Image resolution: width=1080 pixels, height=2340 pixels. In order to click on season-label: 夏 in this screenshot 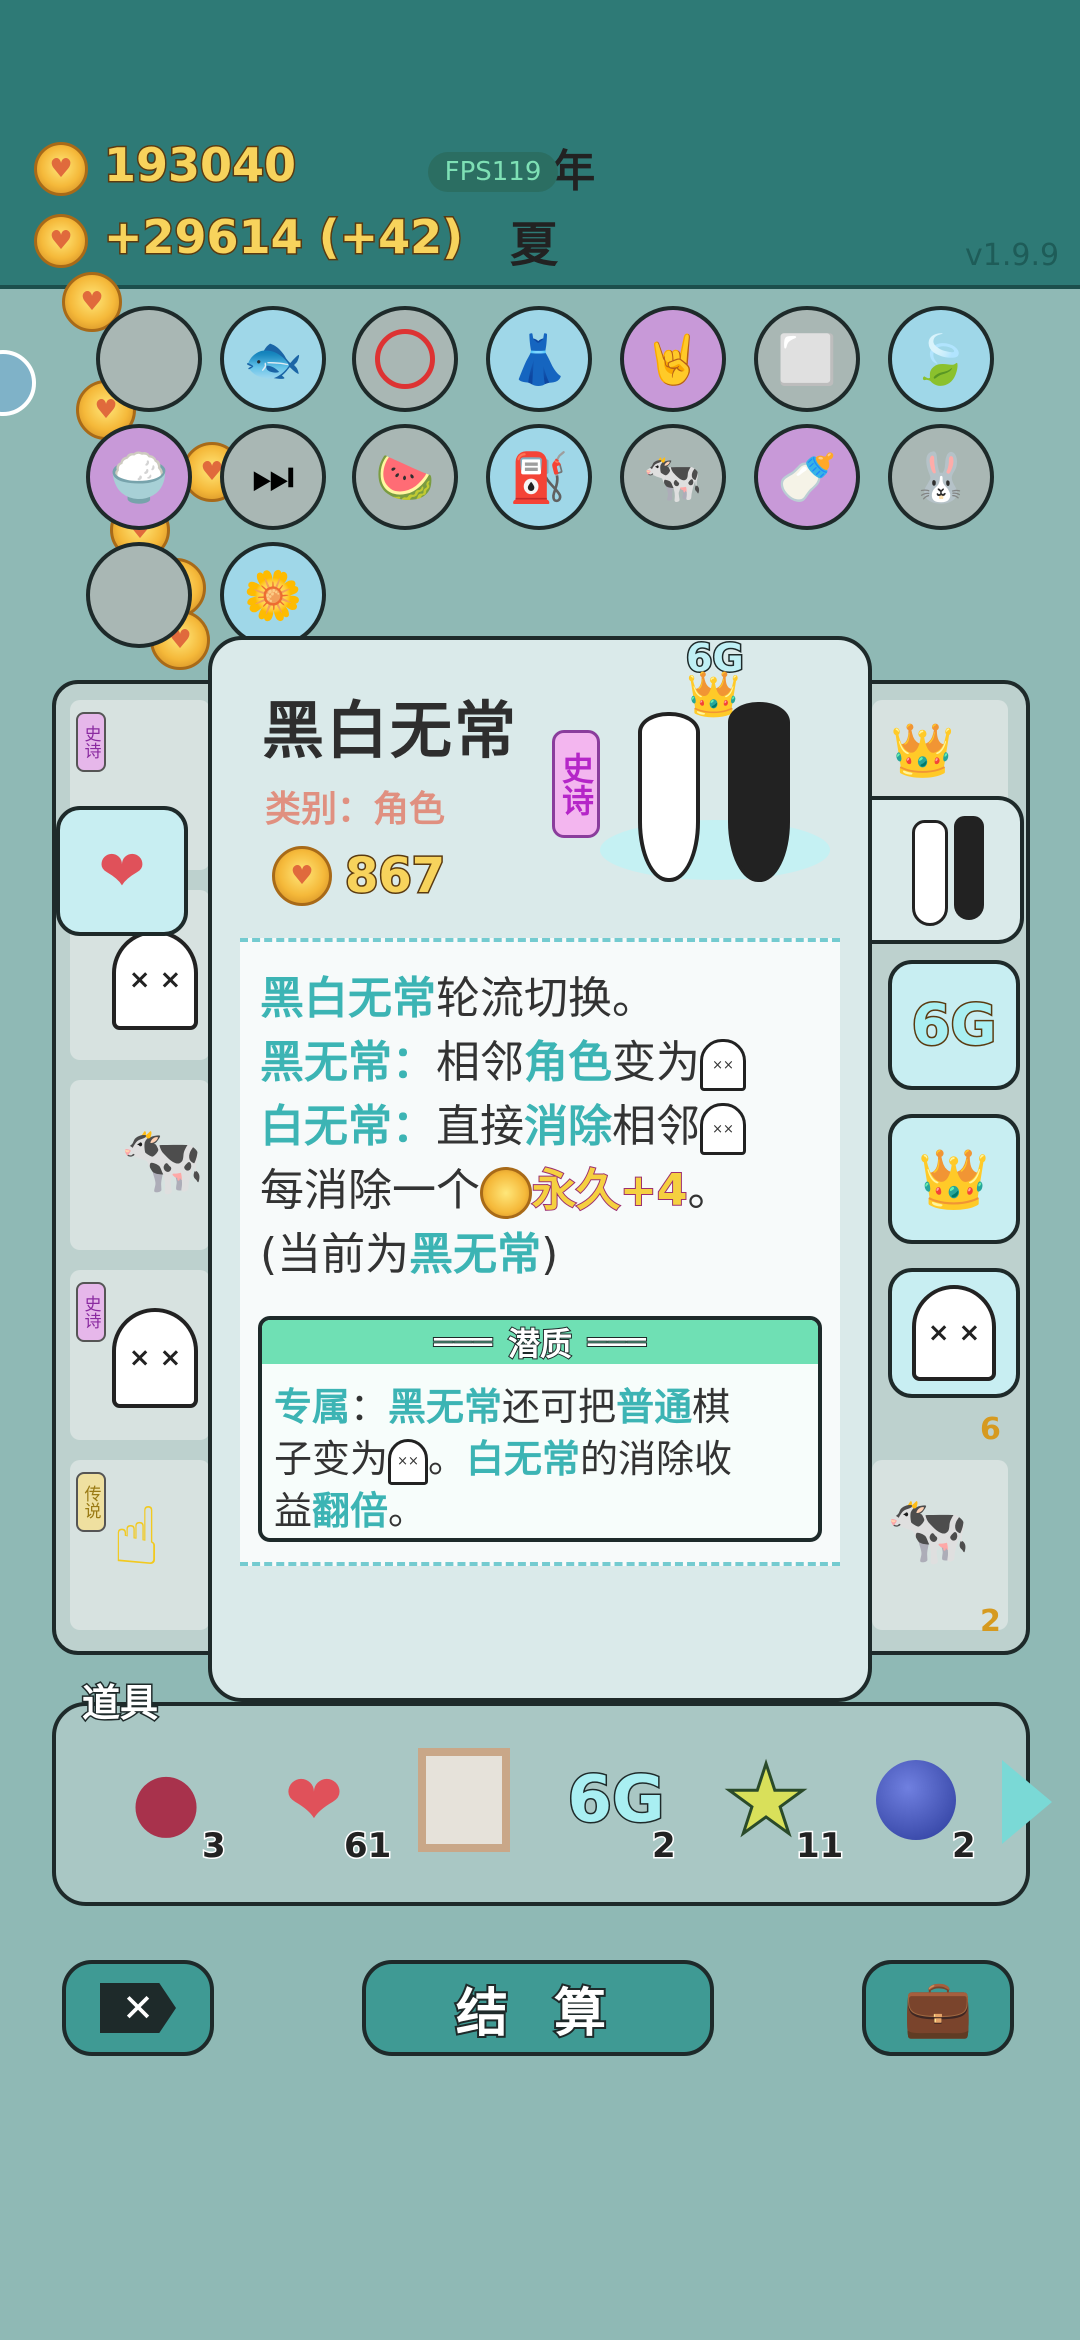, I will do `click(534, 245)`.